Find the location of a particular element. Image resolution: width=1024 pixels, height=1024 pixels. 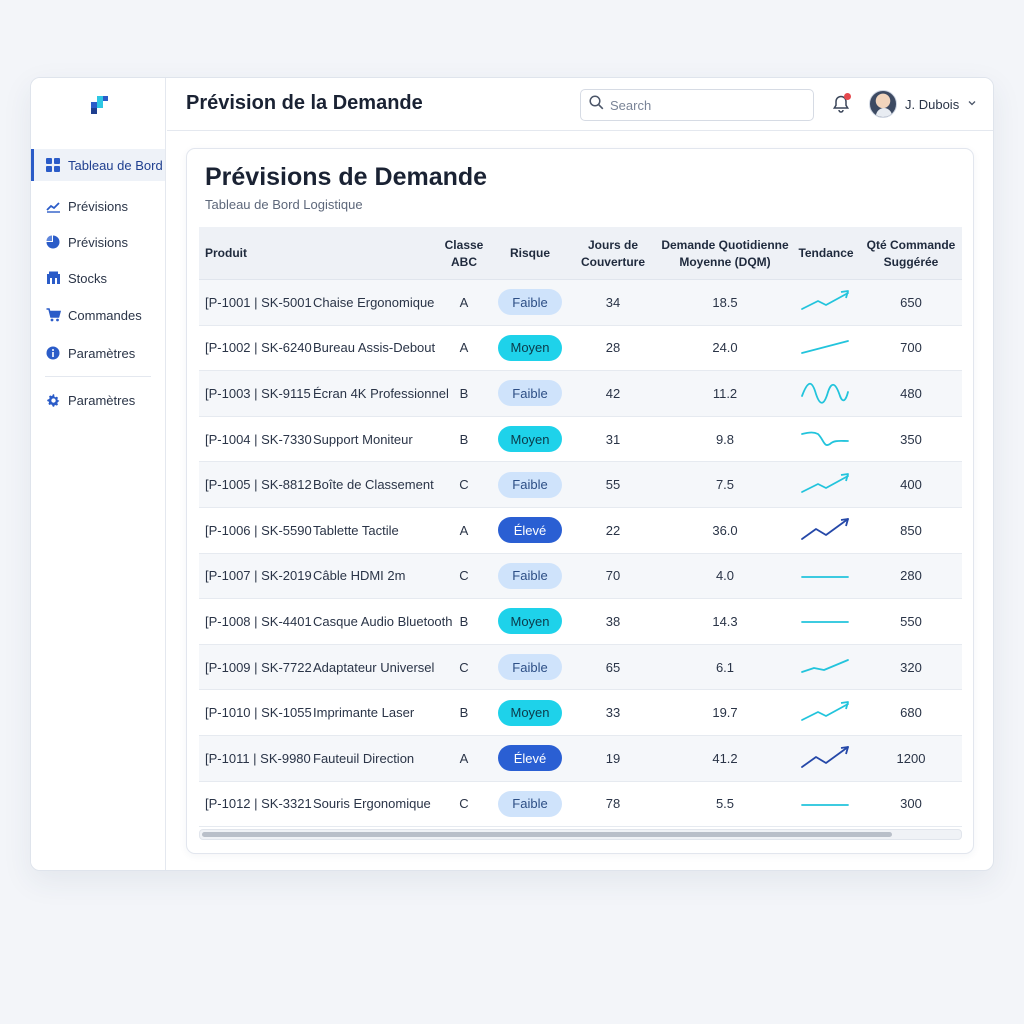

suggested-qty: 650 is located at coordinates (911, 302).